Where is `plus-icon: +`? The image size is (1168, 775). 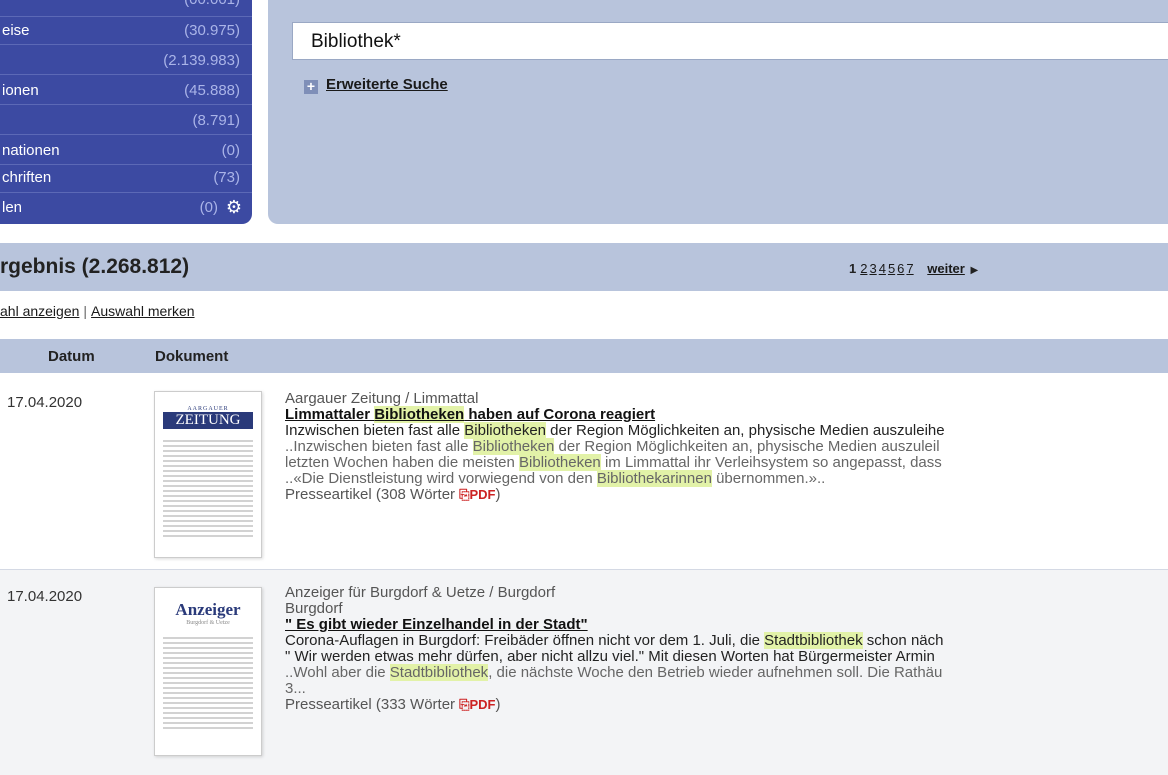 plus-icon: + is located at coordinates (311, 86).